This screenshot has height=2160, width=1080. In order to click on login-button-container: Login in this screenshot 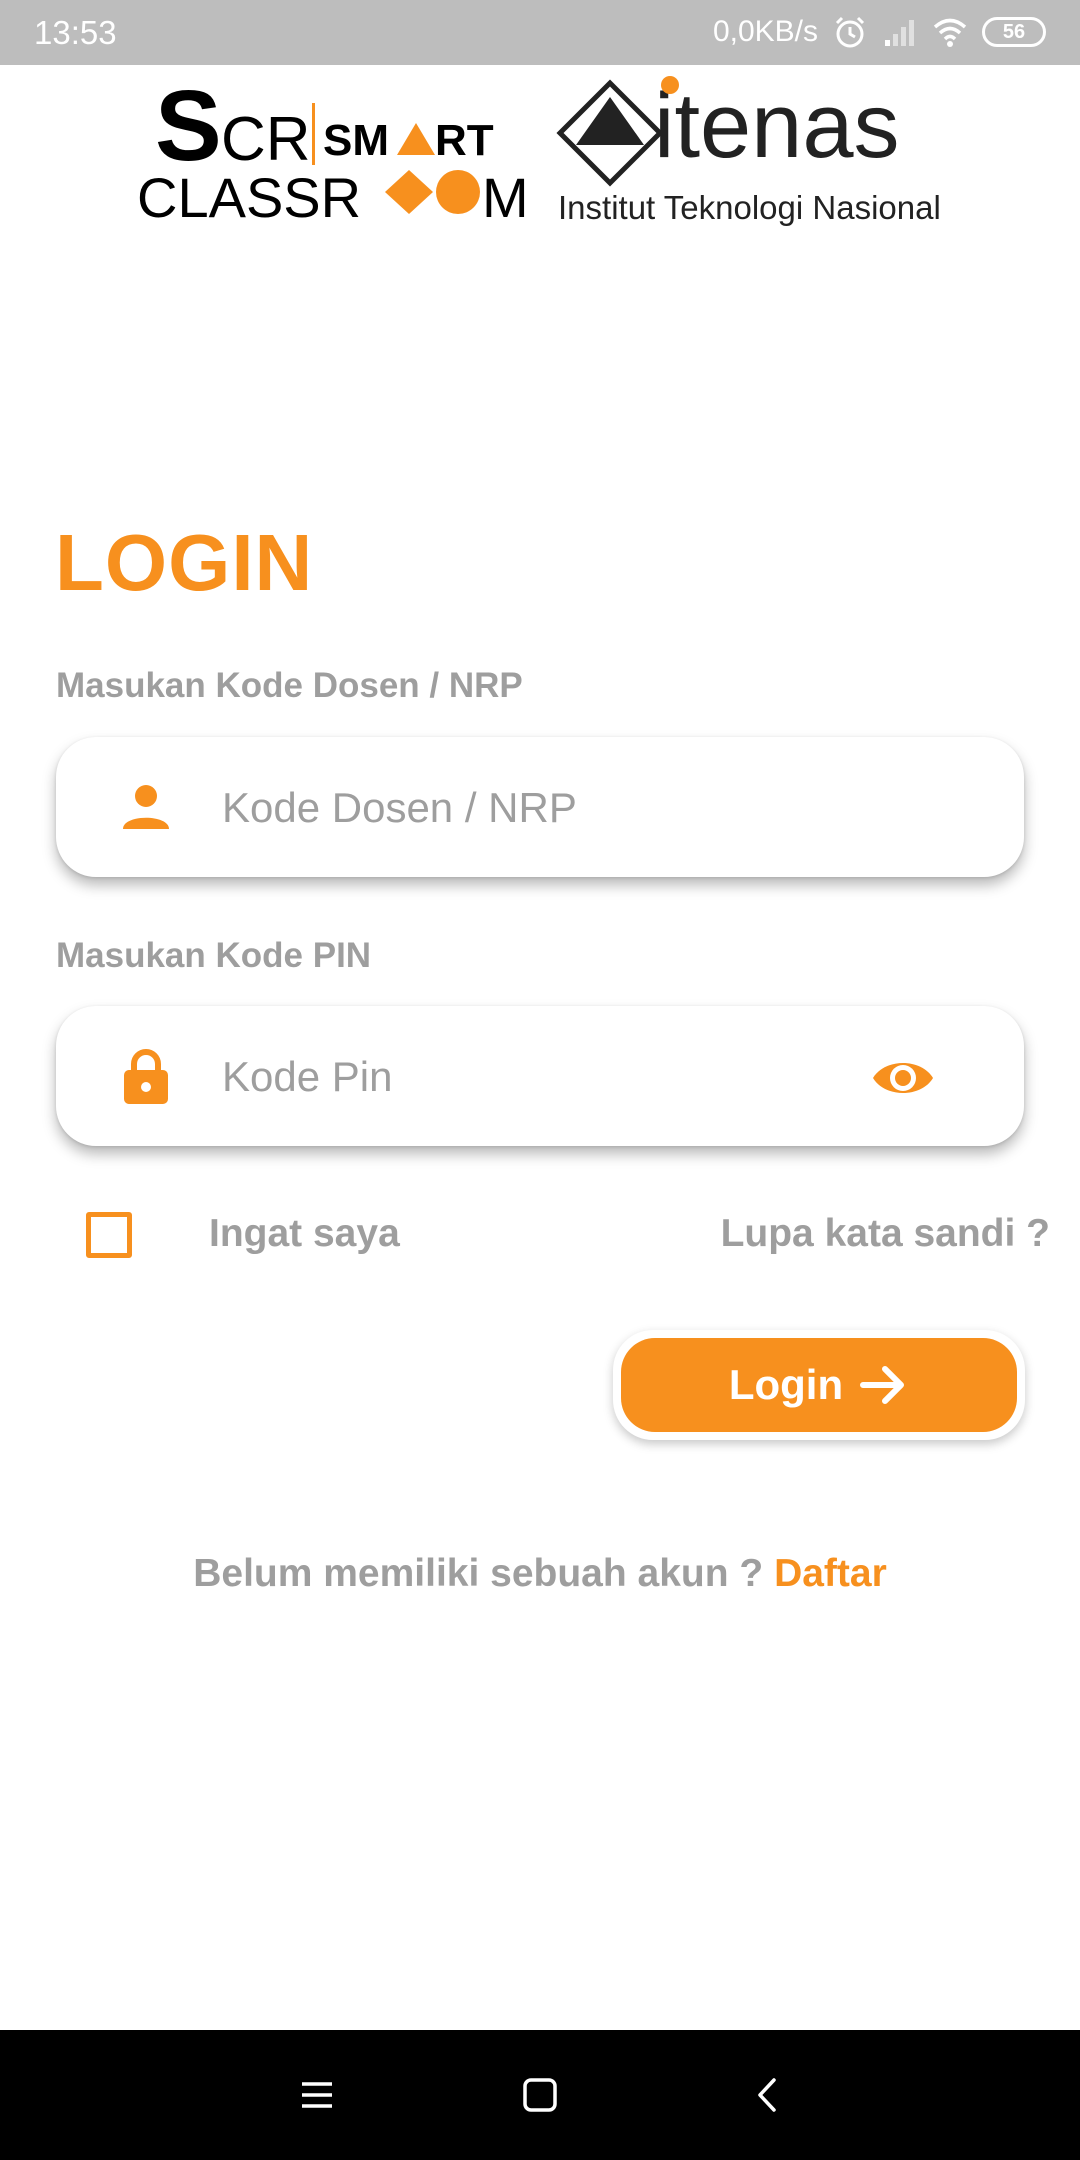, I will do `click(819, 1385)`.